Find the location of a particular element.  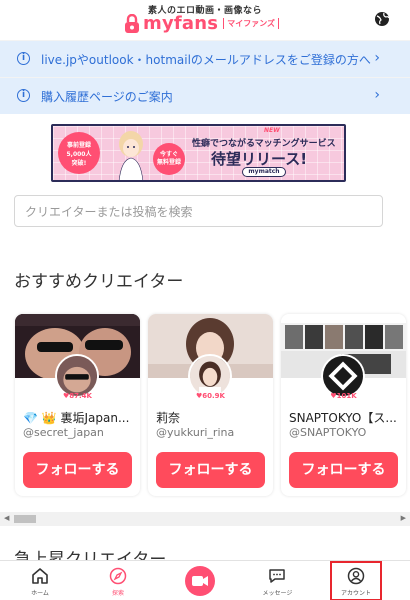

scrollbar-thumb is located at coordinates (25, 519).